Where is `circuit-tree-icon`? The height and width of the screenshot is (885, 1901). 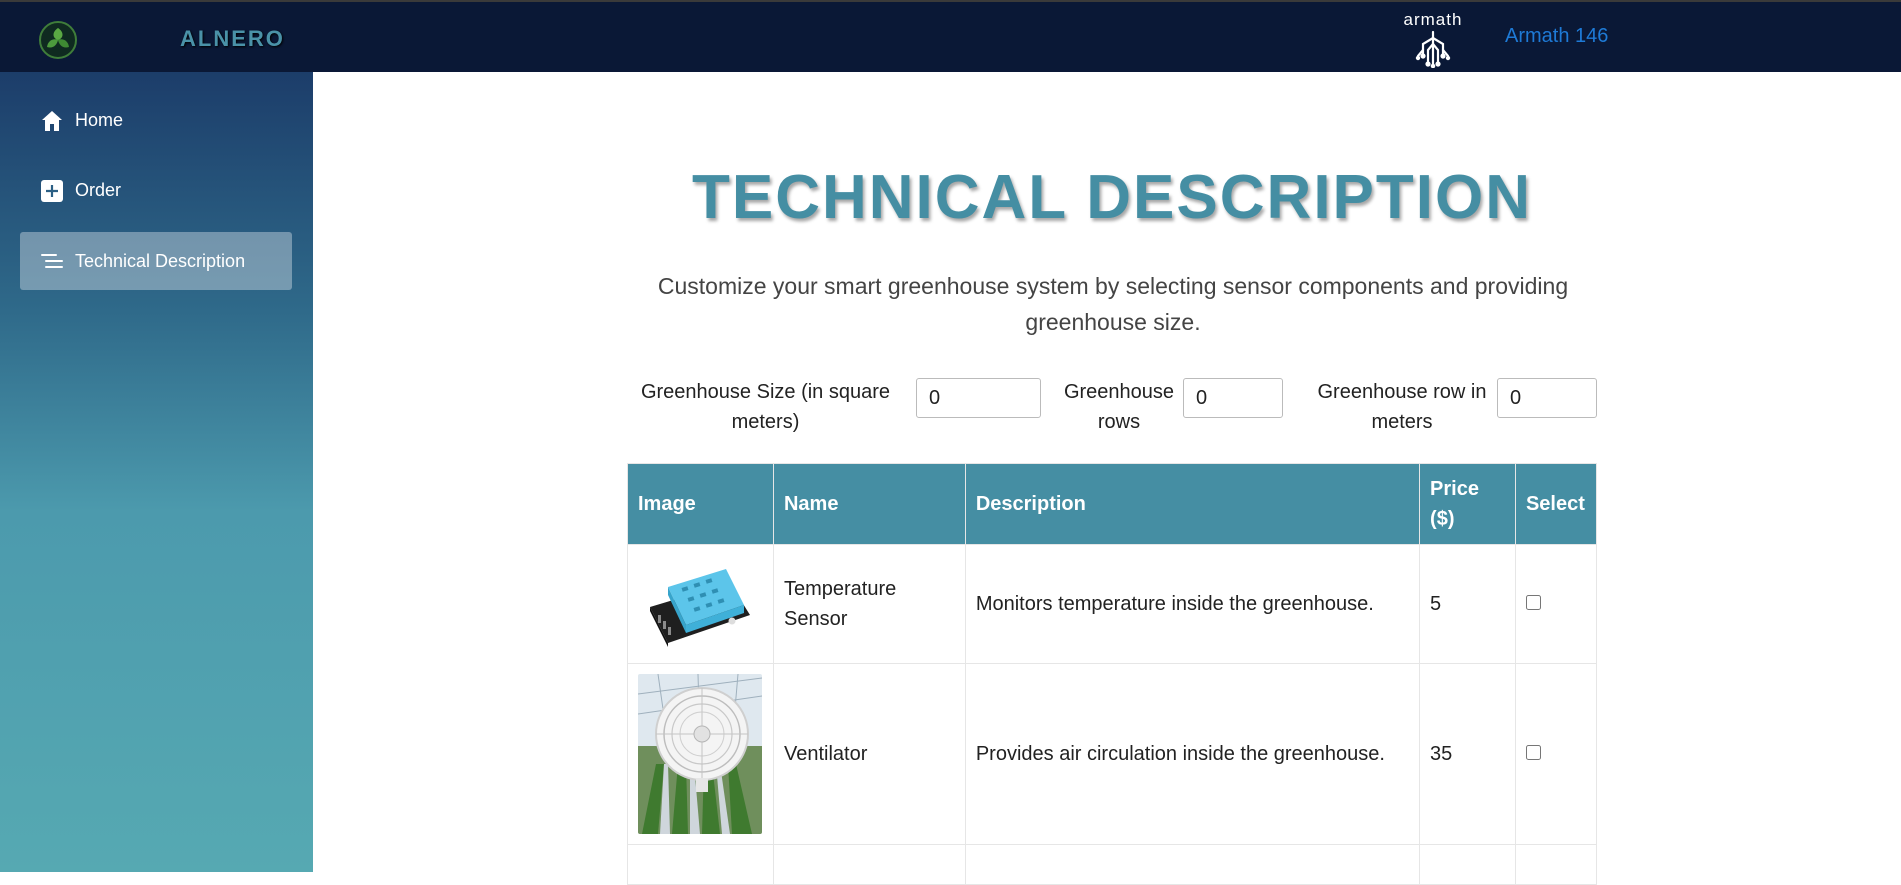 circuit-tree-icon is located at coordinates (1433, 49).